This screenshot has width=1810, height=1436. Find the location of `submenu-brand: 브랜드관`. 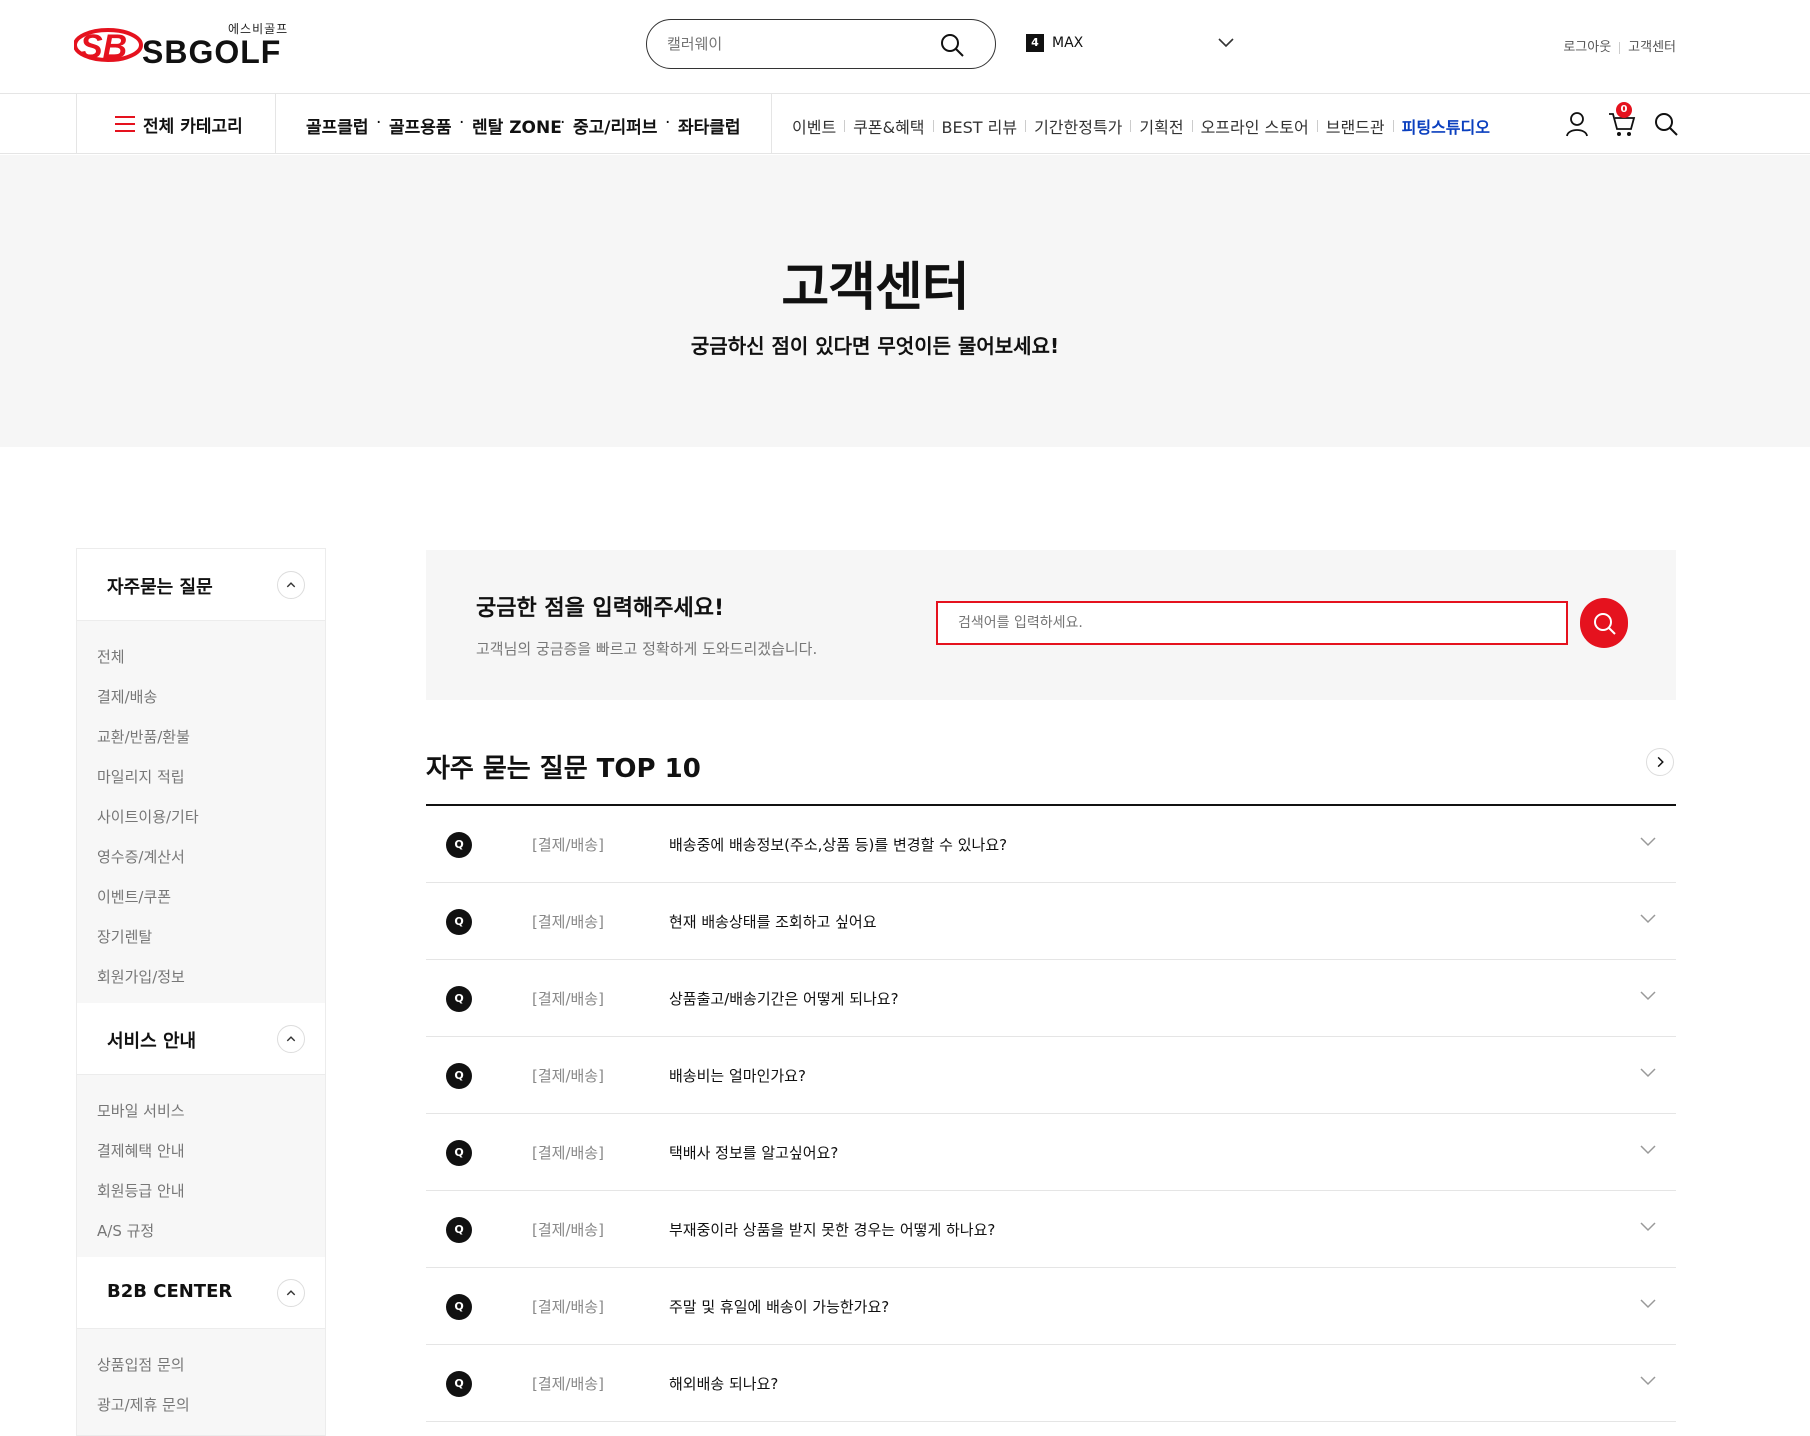

submenu-brand: 브랜드관 is located at coordinates (1355, 126).